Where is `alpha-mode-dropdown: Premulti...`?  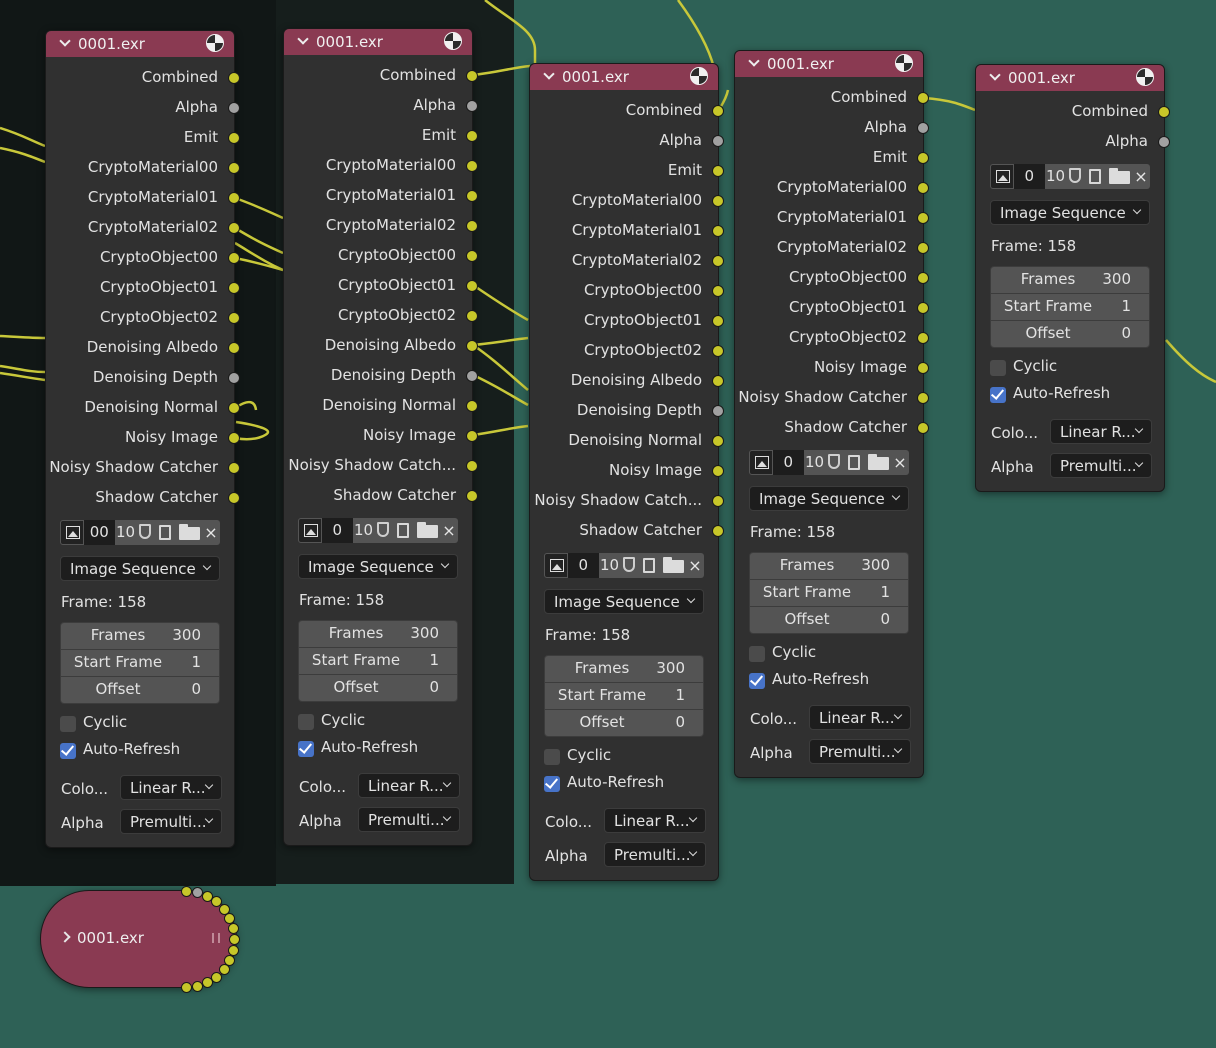 alpha-mode-dropdown: Premulti... is located at coordinates (860, 751).